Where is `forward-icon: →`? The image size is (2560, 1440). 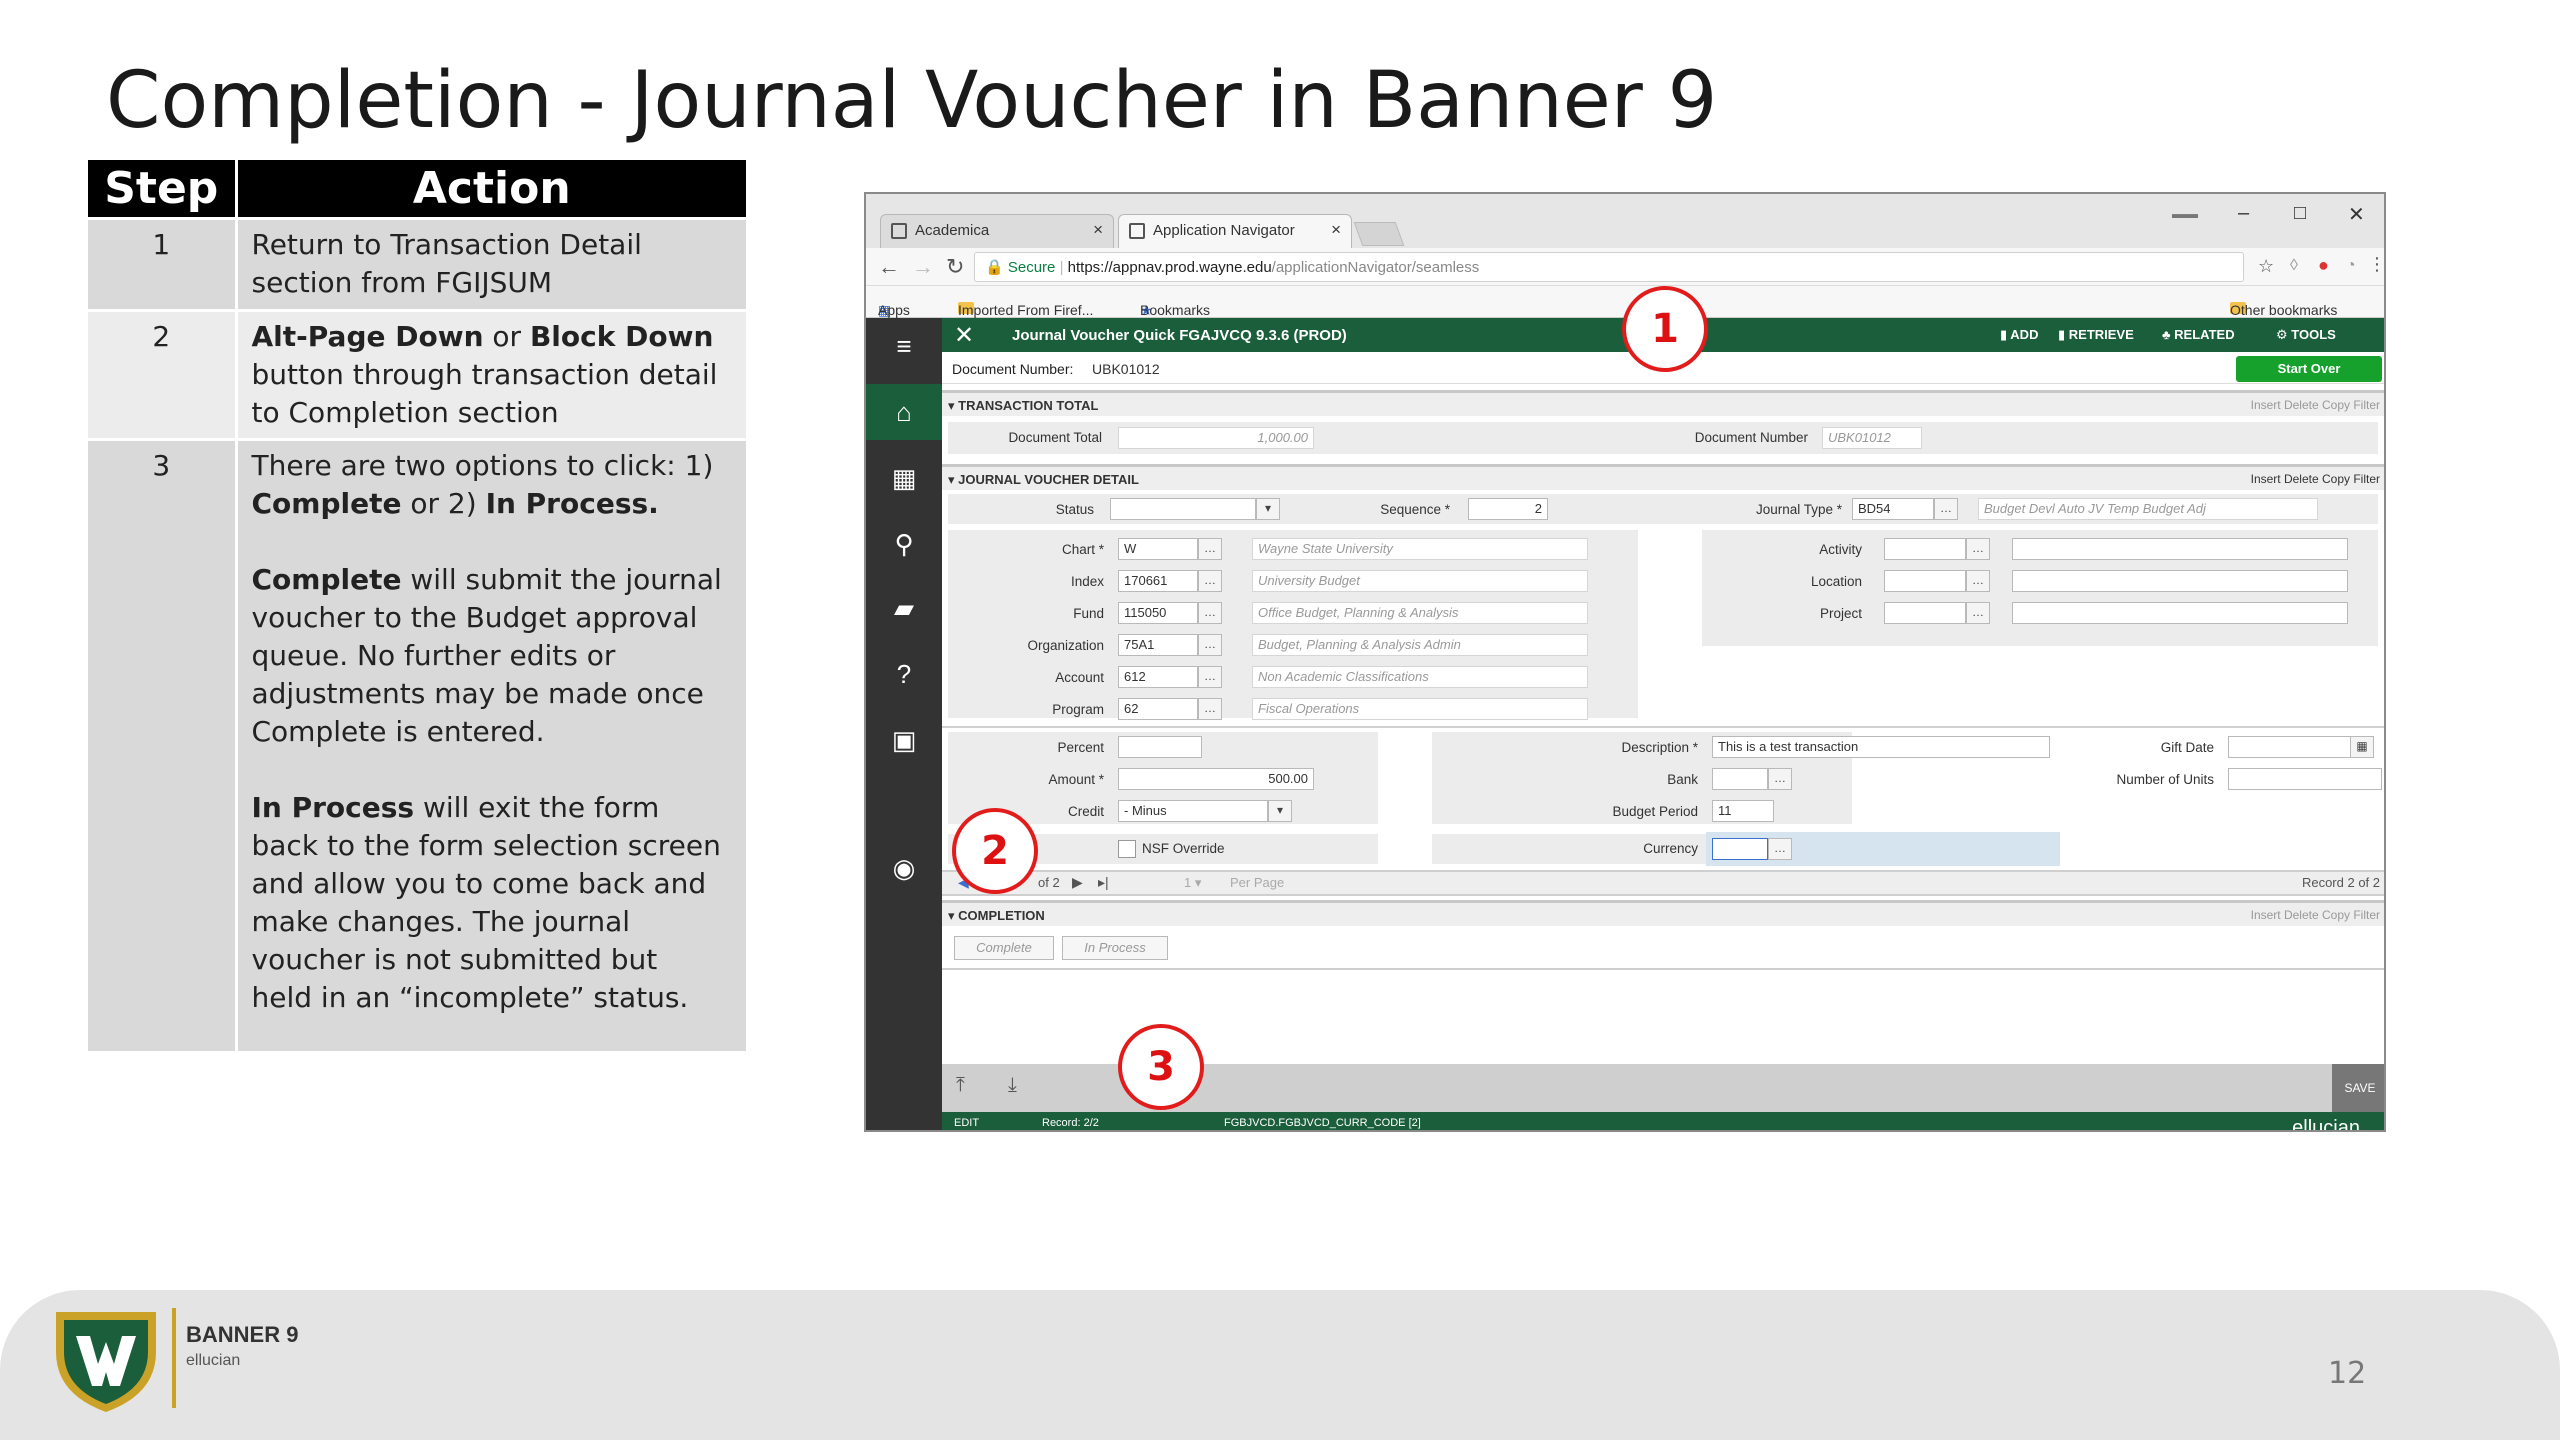
forward-icon: → is located at coordinates (923, 267).